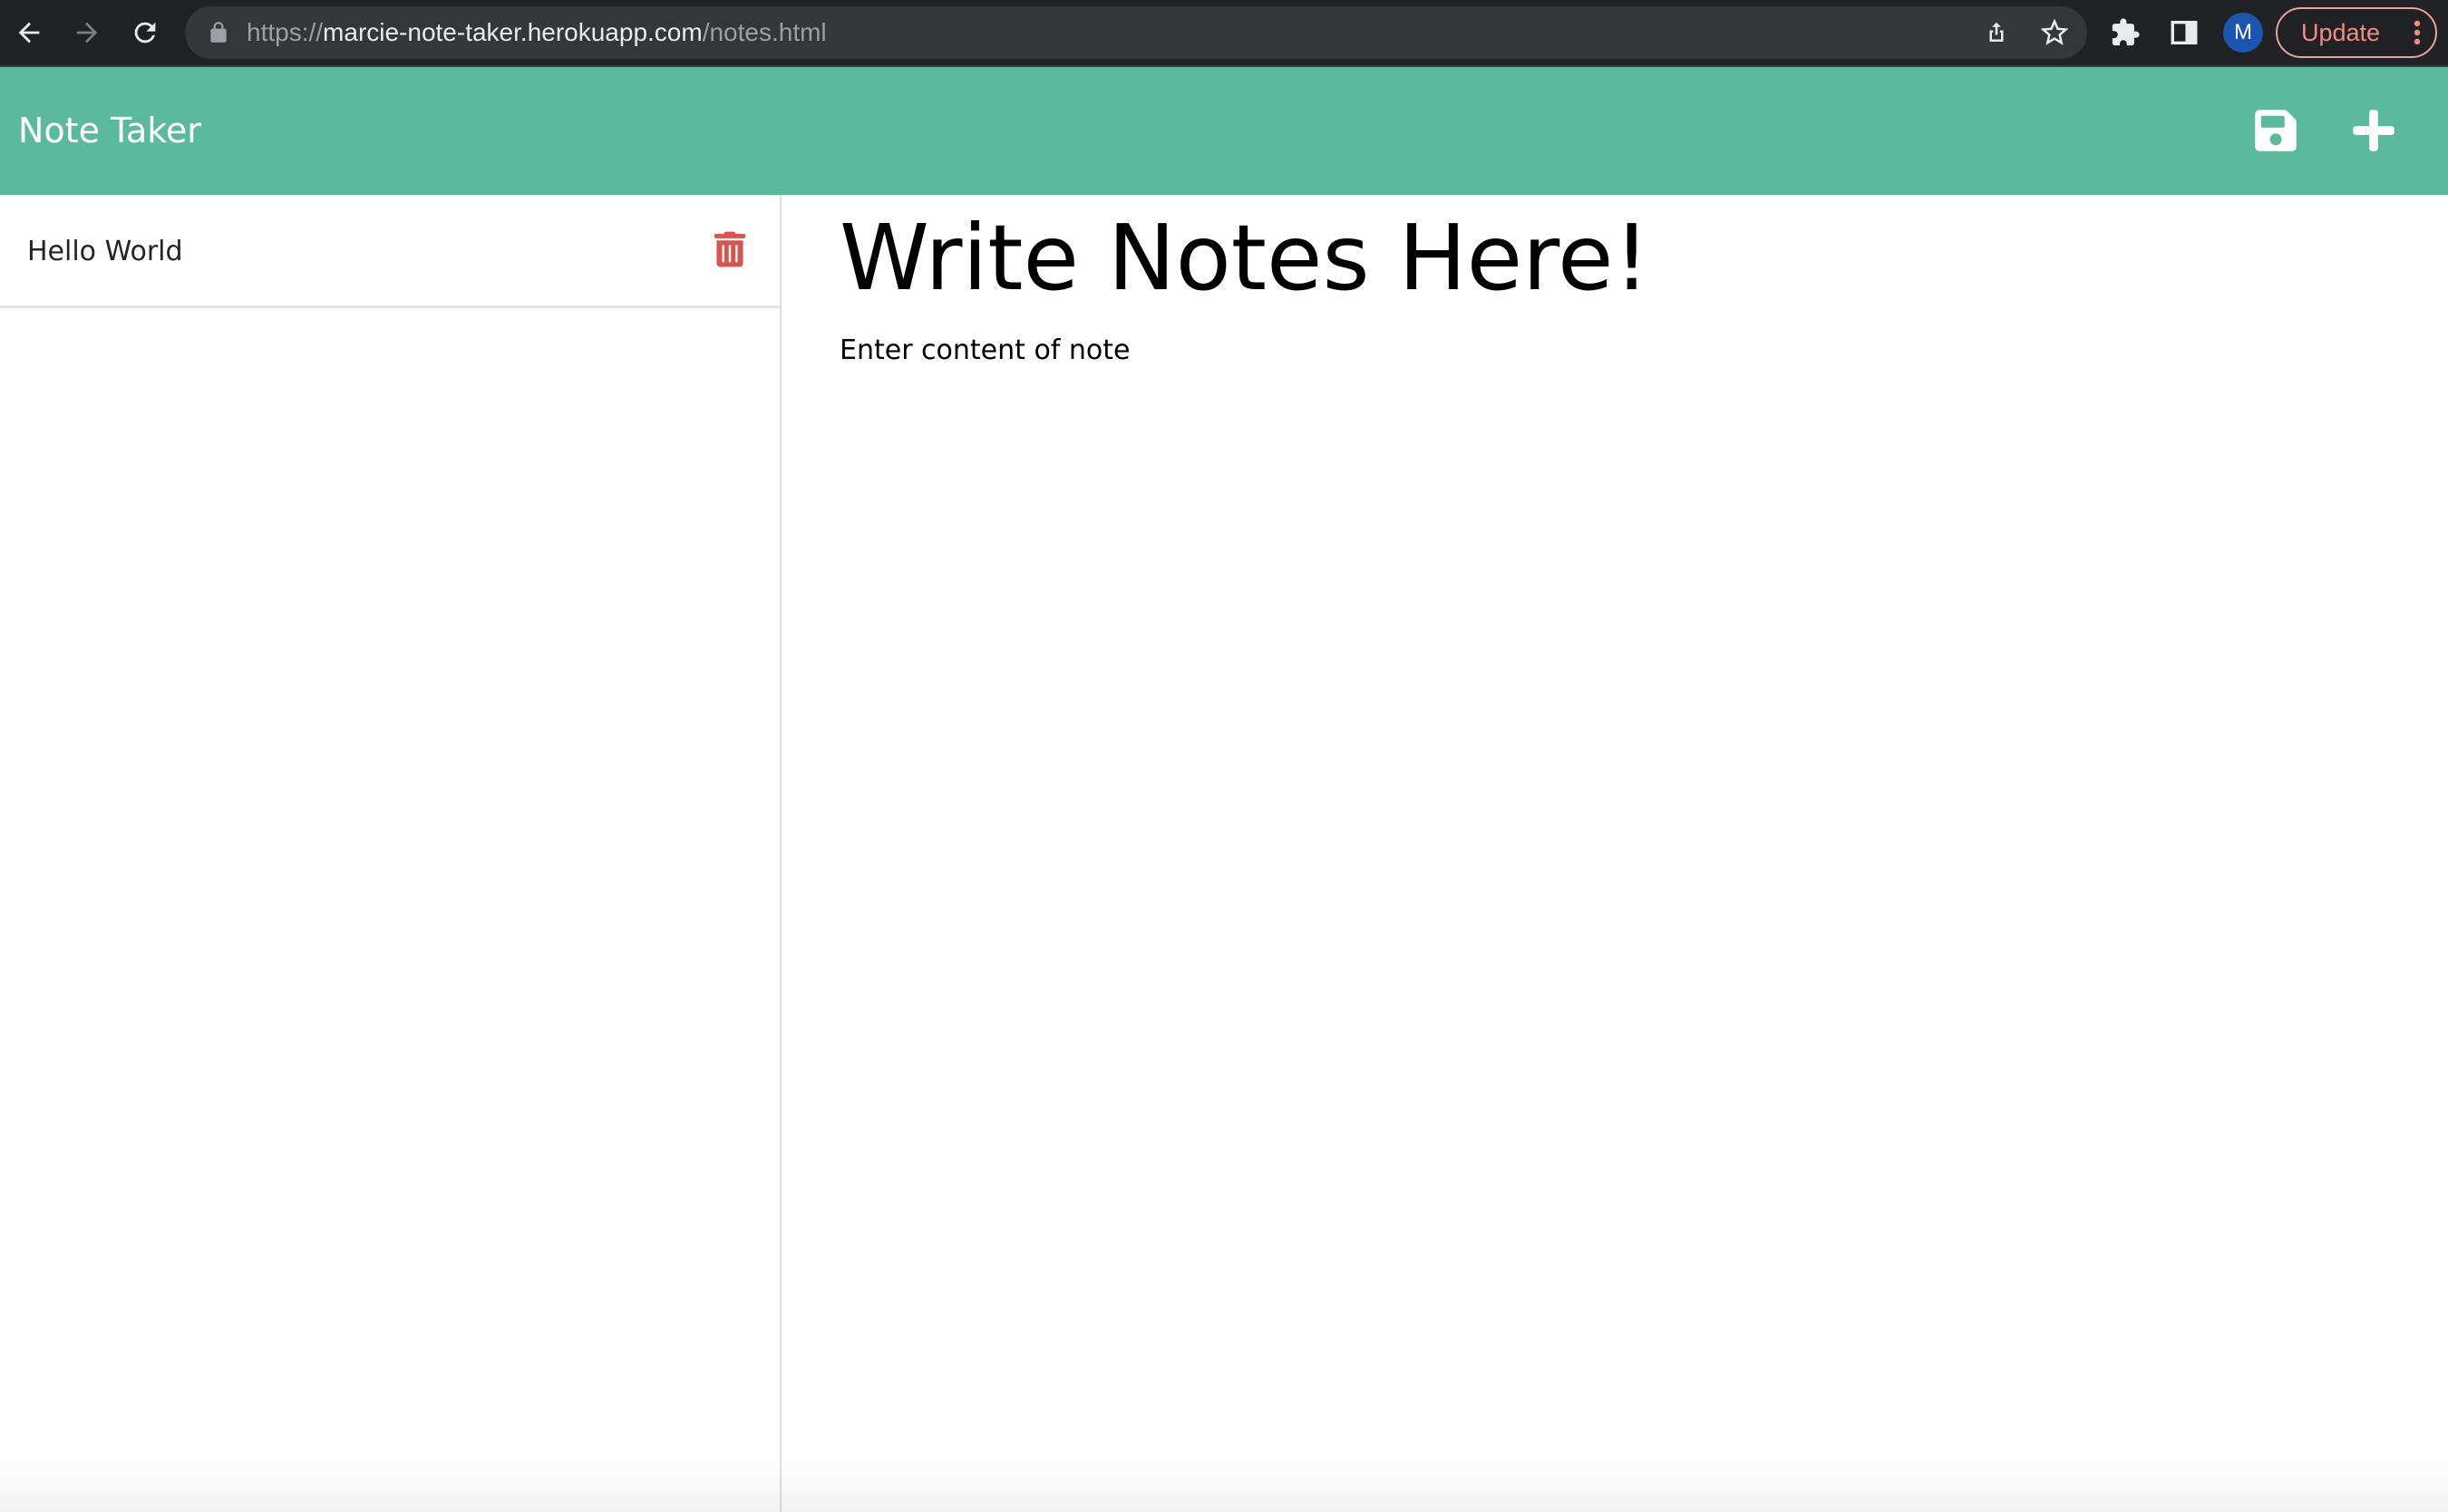  I want to click on note-title-input, so click(1610, 258).